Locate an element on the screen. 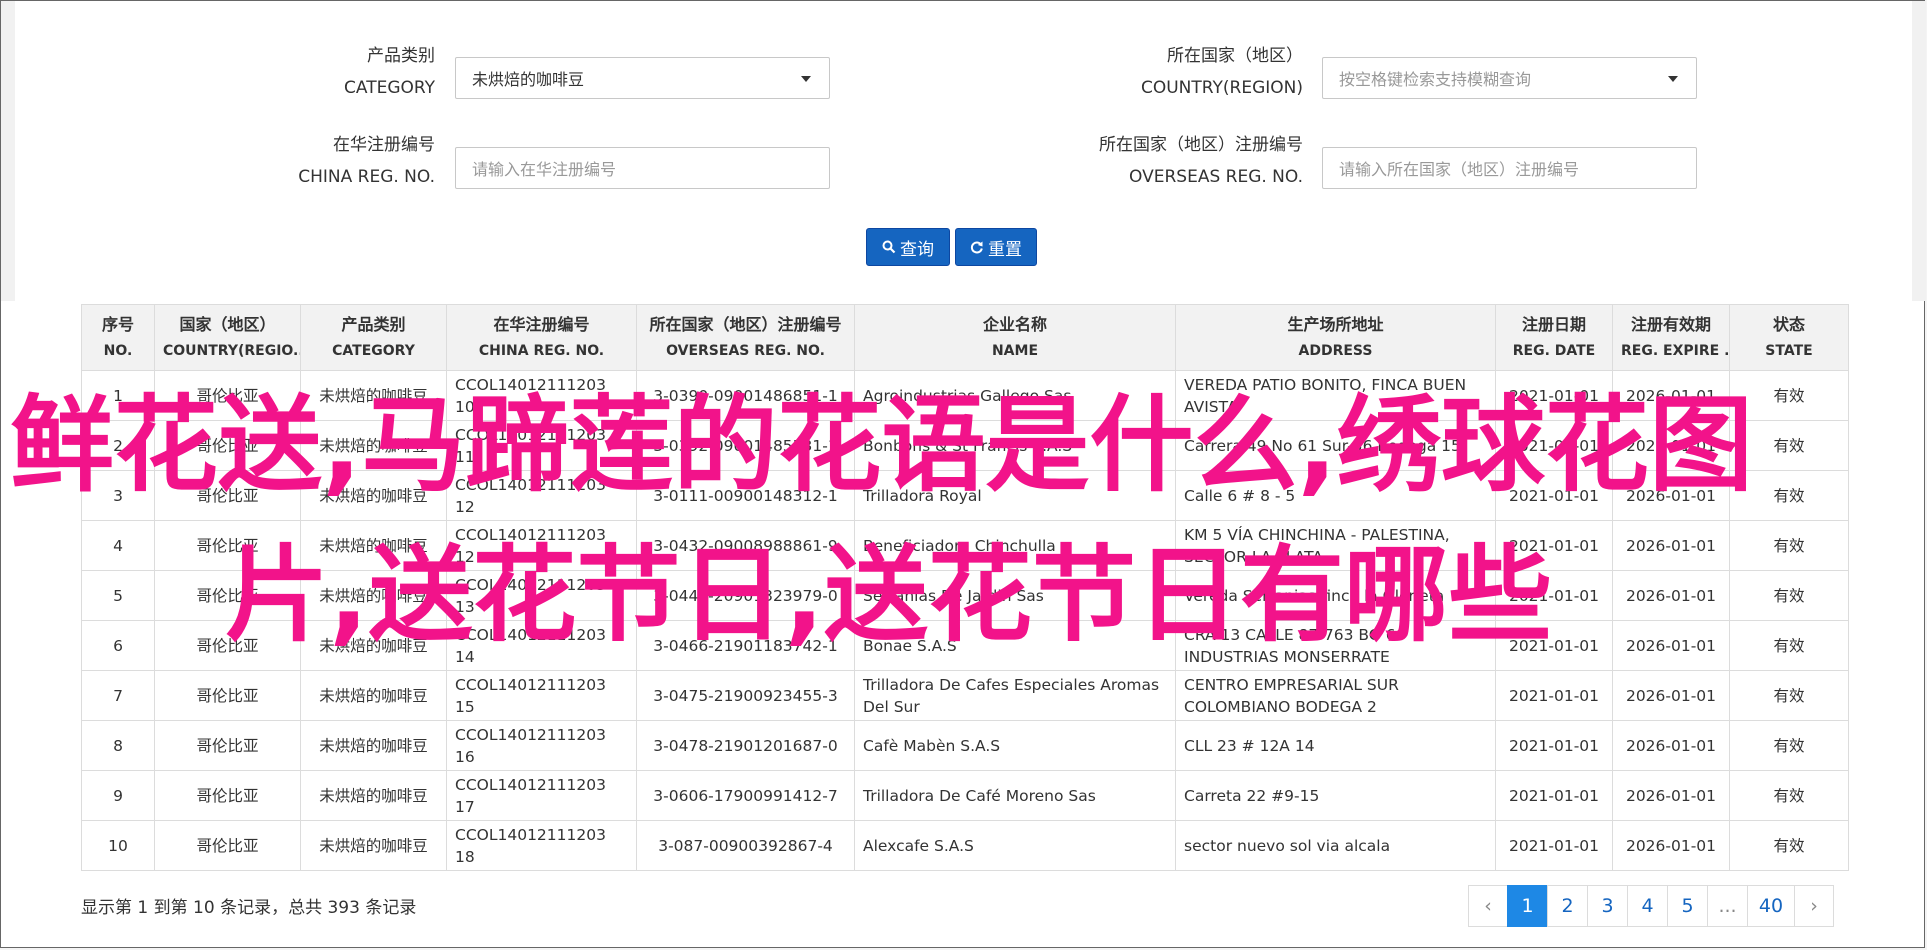  chevron-down-icon is located at coordinates (1673, 79).